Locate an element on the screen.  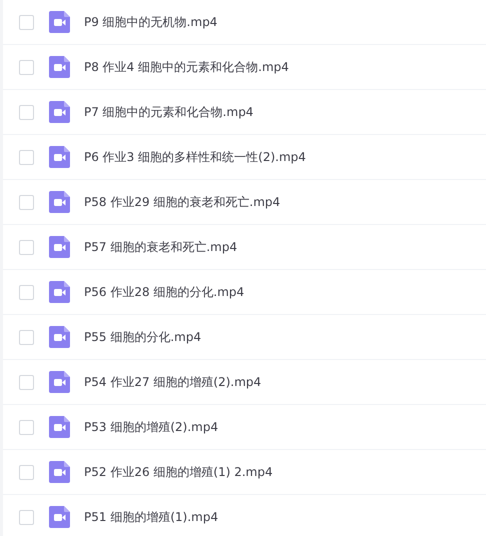
file-name: P8 作业4 细胞中的元素和化合物.mp4 is located at coordinates (186, 67).